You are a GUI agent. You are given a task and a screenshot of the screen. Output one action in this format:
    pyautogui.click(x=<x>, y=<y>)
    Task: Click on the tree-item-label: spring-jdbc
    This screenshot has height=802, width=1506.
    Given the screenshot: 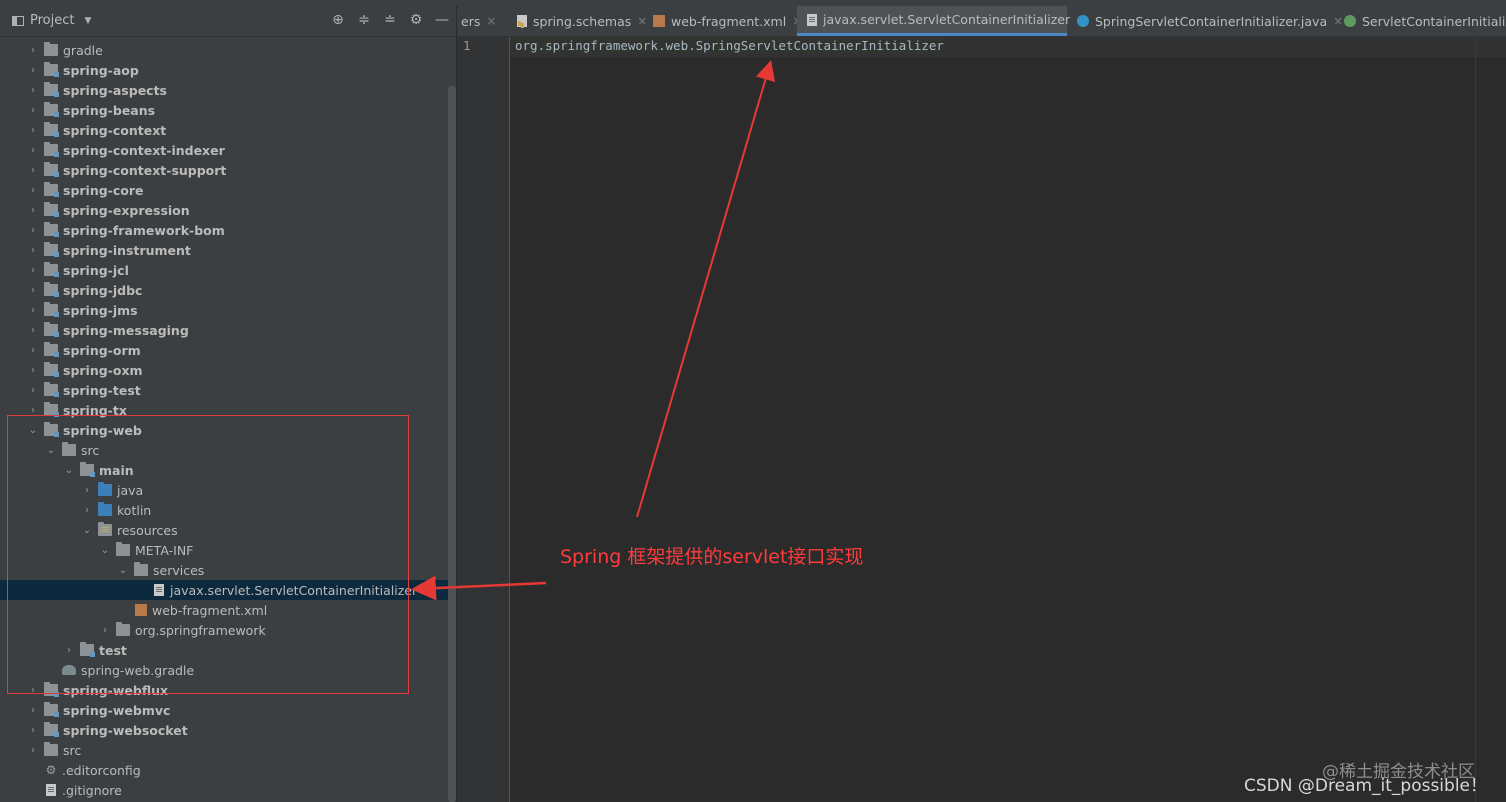 What is the action you would take?
    pyautogui.click(x=103, y=290)
    